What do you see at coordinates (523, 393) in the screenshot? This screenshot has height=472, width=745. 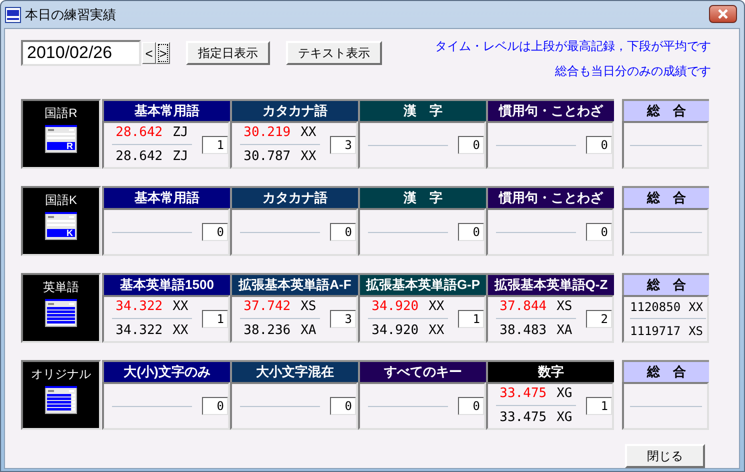 I see `best-time: 33.475` at bounding box center [523, 393].